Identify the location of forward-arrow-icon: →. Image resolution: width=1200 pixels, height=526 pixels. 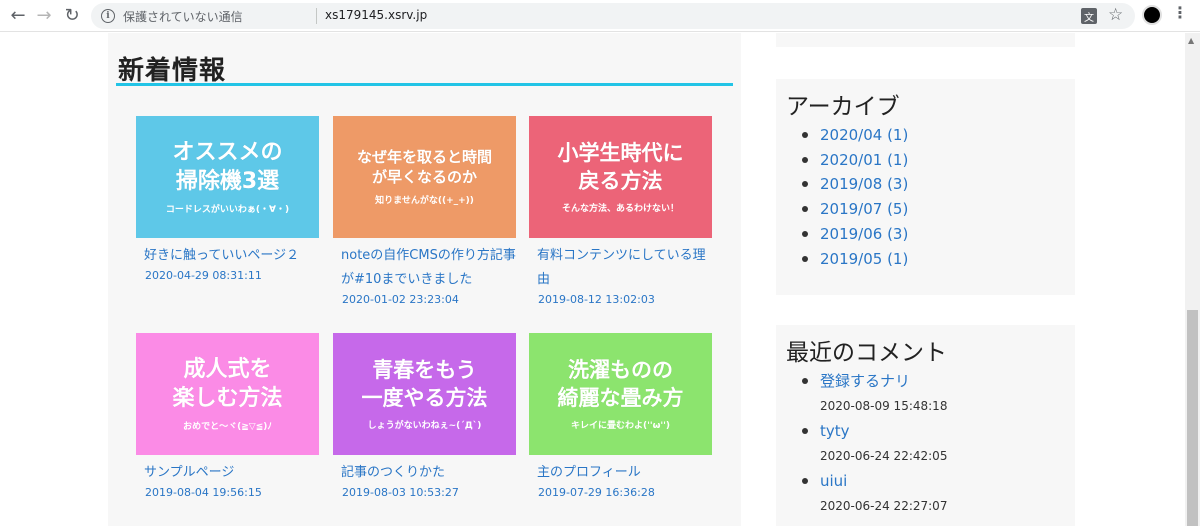
(44, 16).